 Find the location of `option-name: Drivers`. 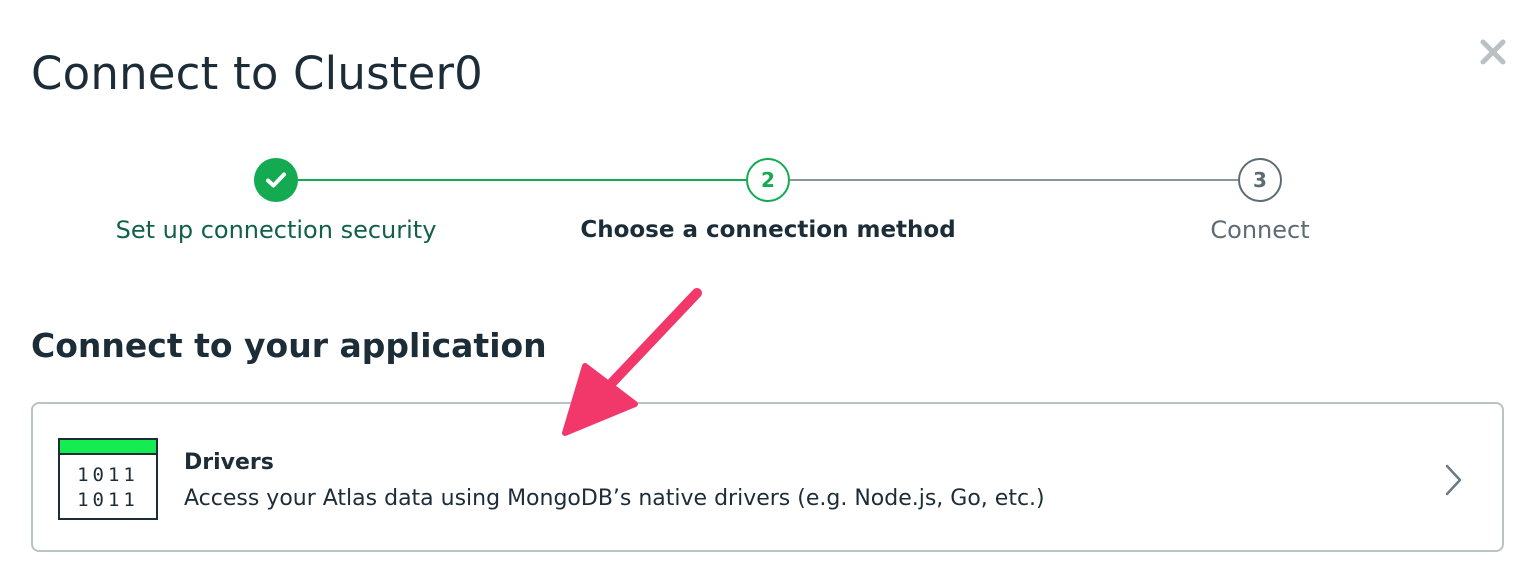

option-name: Drivers is located at coordinates (229, 462).